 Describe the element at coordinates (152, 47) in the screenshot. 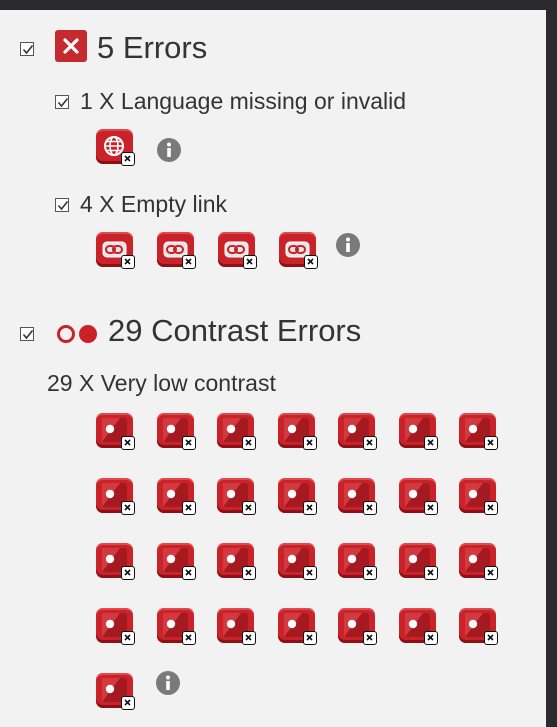

I see `errors-heading: 5 Errors` at that location.